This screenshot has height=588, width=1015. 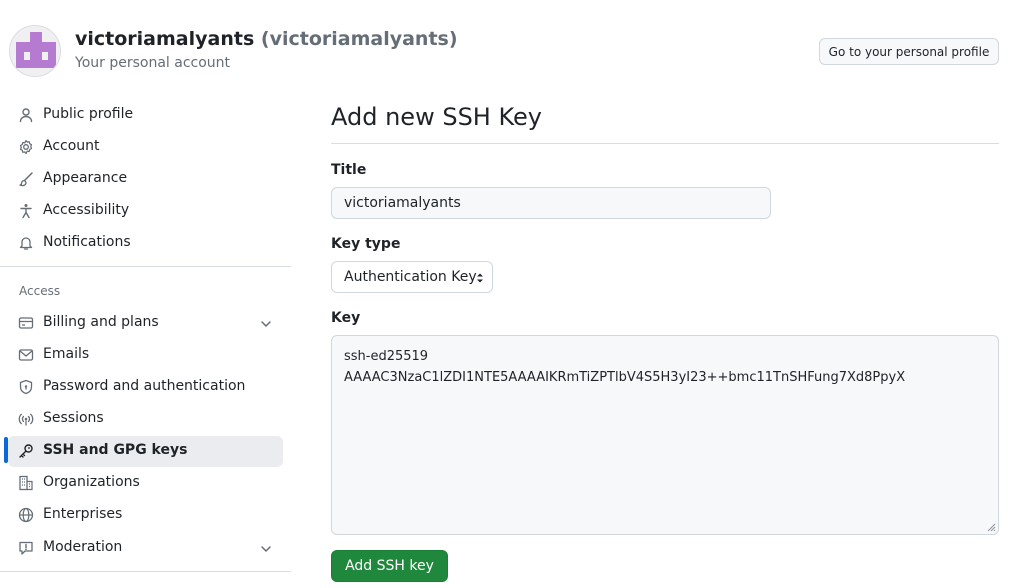 What do you see at coordinates (386, 356) in the screenshot?
I see `key-line-algorithm: ssh-ed25519` at bounding box center [386, 356].